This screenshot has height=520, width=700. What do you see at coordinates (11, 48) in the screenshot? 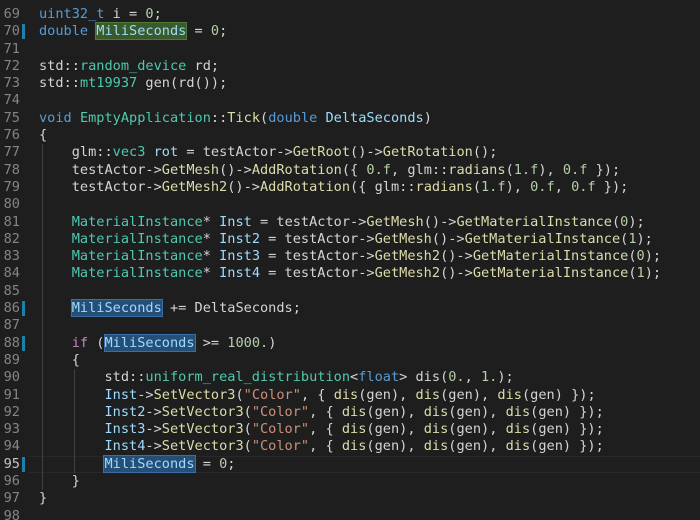
I see `line-number: 71` at bounding box center [11, 48].